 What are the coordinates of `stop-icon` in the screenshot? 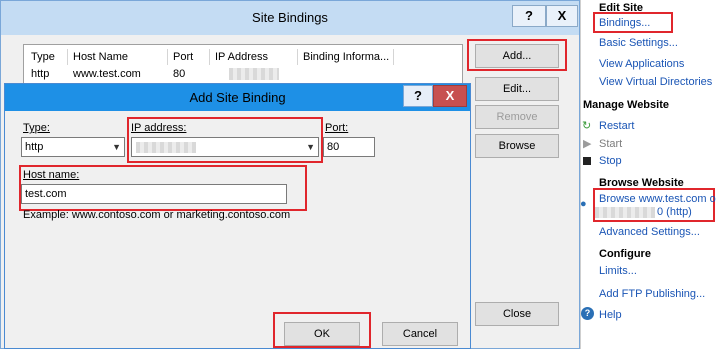 It's located at (587, 161).